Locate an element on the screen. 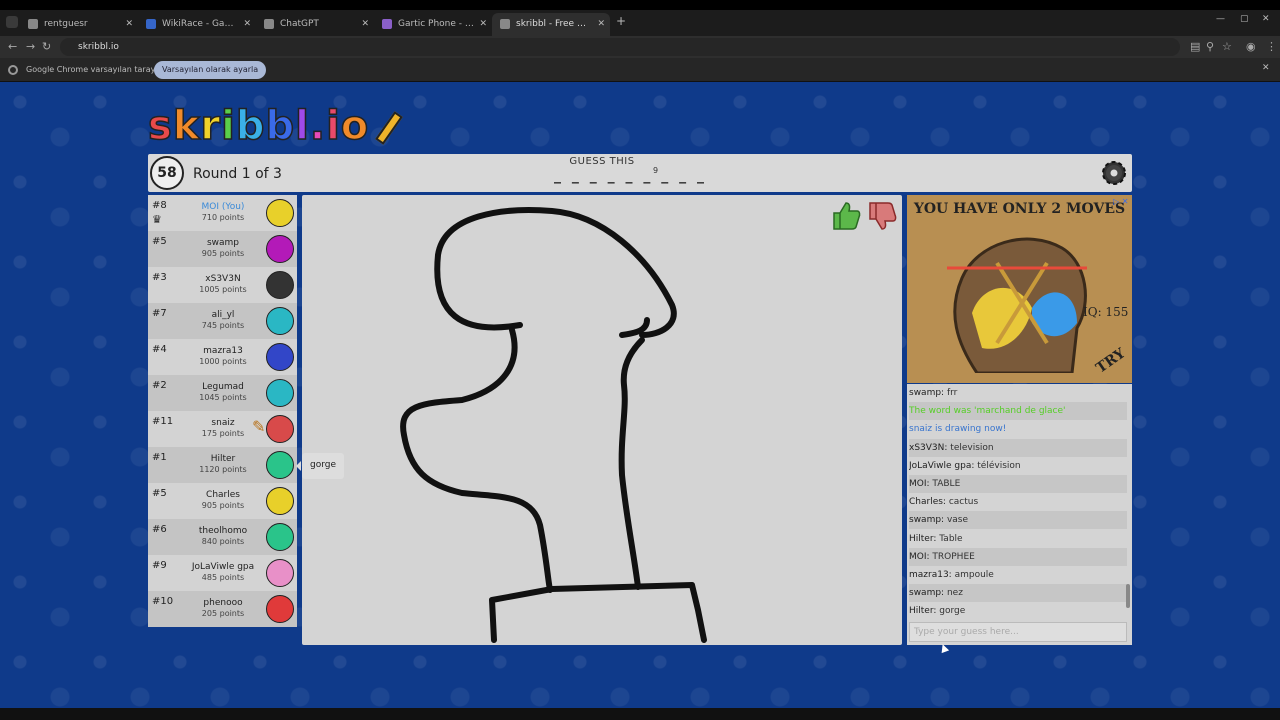  chat-message: Hilter: gorge is located at coordinates (1018, 611).